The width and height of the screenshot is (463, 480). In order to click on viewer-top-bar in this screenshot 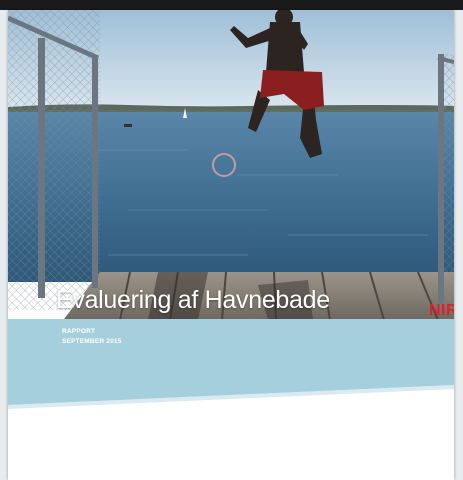, I will do `click(231, 5)`.